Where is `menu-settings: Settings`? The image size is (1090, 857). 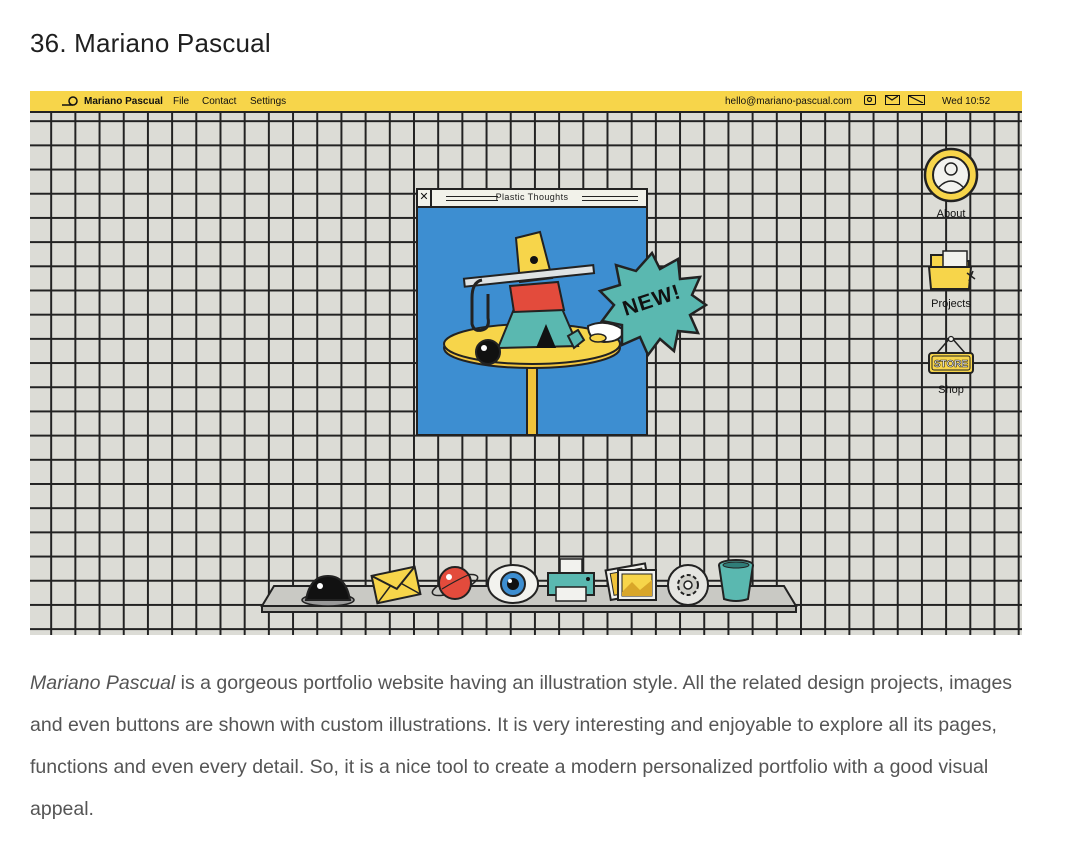
menu-settings: Settings is located at coordinates (268, 101).